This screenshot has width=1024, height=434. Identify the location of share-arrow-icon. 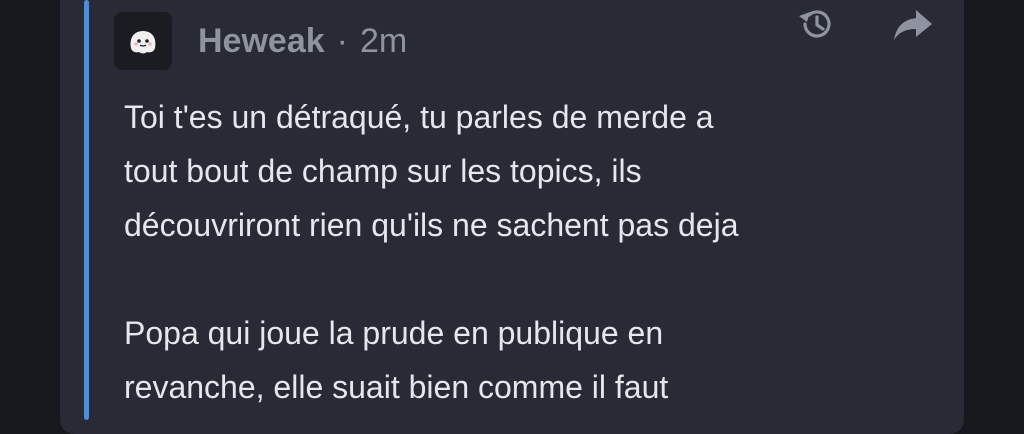
(913, 26).